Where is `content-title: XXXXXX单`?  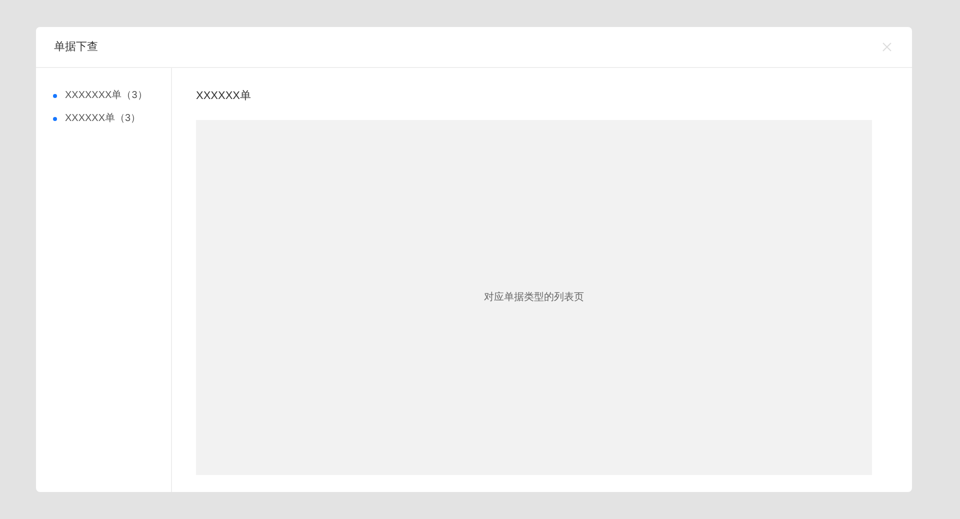
content-title: XXXXXX单 is located at coordinates (224, 96).